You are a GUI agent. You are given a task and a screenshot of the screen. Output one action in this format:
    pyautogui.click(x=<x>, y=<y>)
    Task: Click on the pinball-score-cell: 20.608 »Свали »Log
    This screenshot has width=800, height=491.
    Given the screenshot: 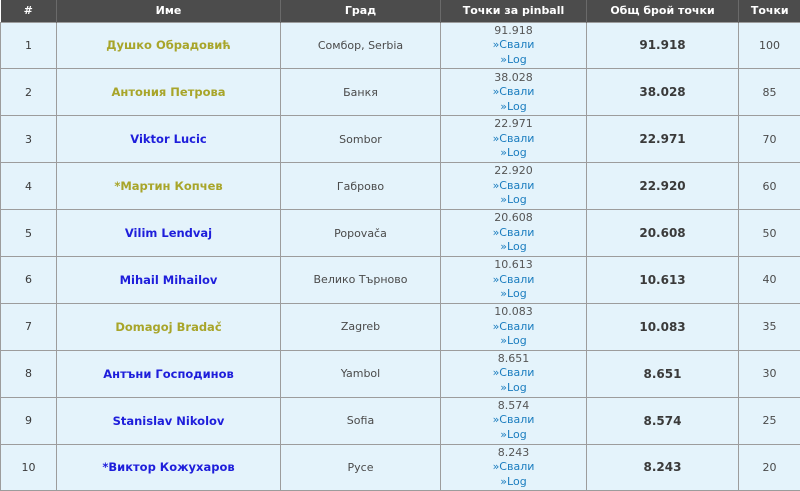 What is the action you would take?
    pyautogui.click(x=513, y=233)
    